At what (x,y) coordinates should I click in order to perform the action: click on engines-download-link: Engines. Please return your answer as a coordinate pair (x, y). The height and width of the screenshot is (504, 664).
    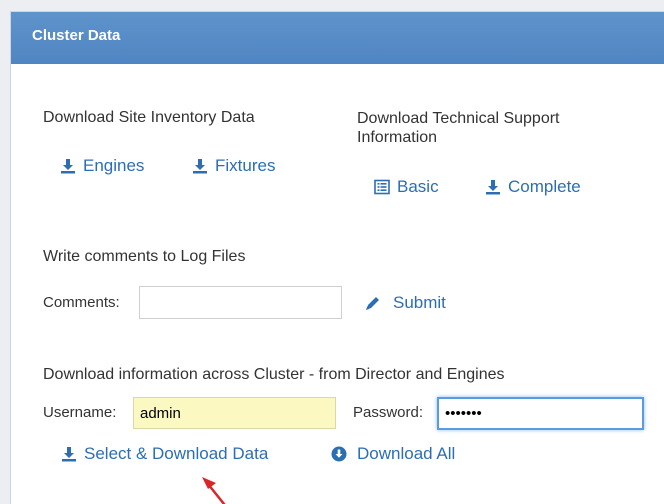
    Looking at the image, I should click on (102, 166).